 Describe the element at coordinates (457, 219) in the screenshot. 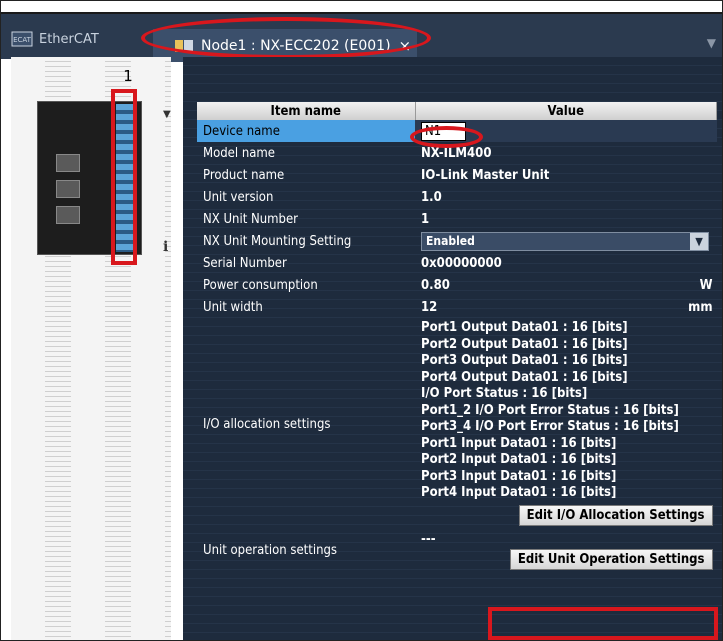

I see `table-row: NX Unit Number 1` at that location.